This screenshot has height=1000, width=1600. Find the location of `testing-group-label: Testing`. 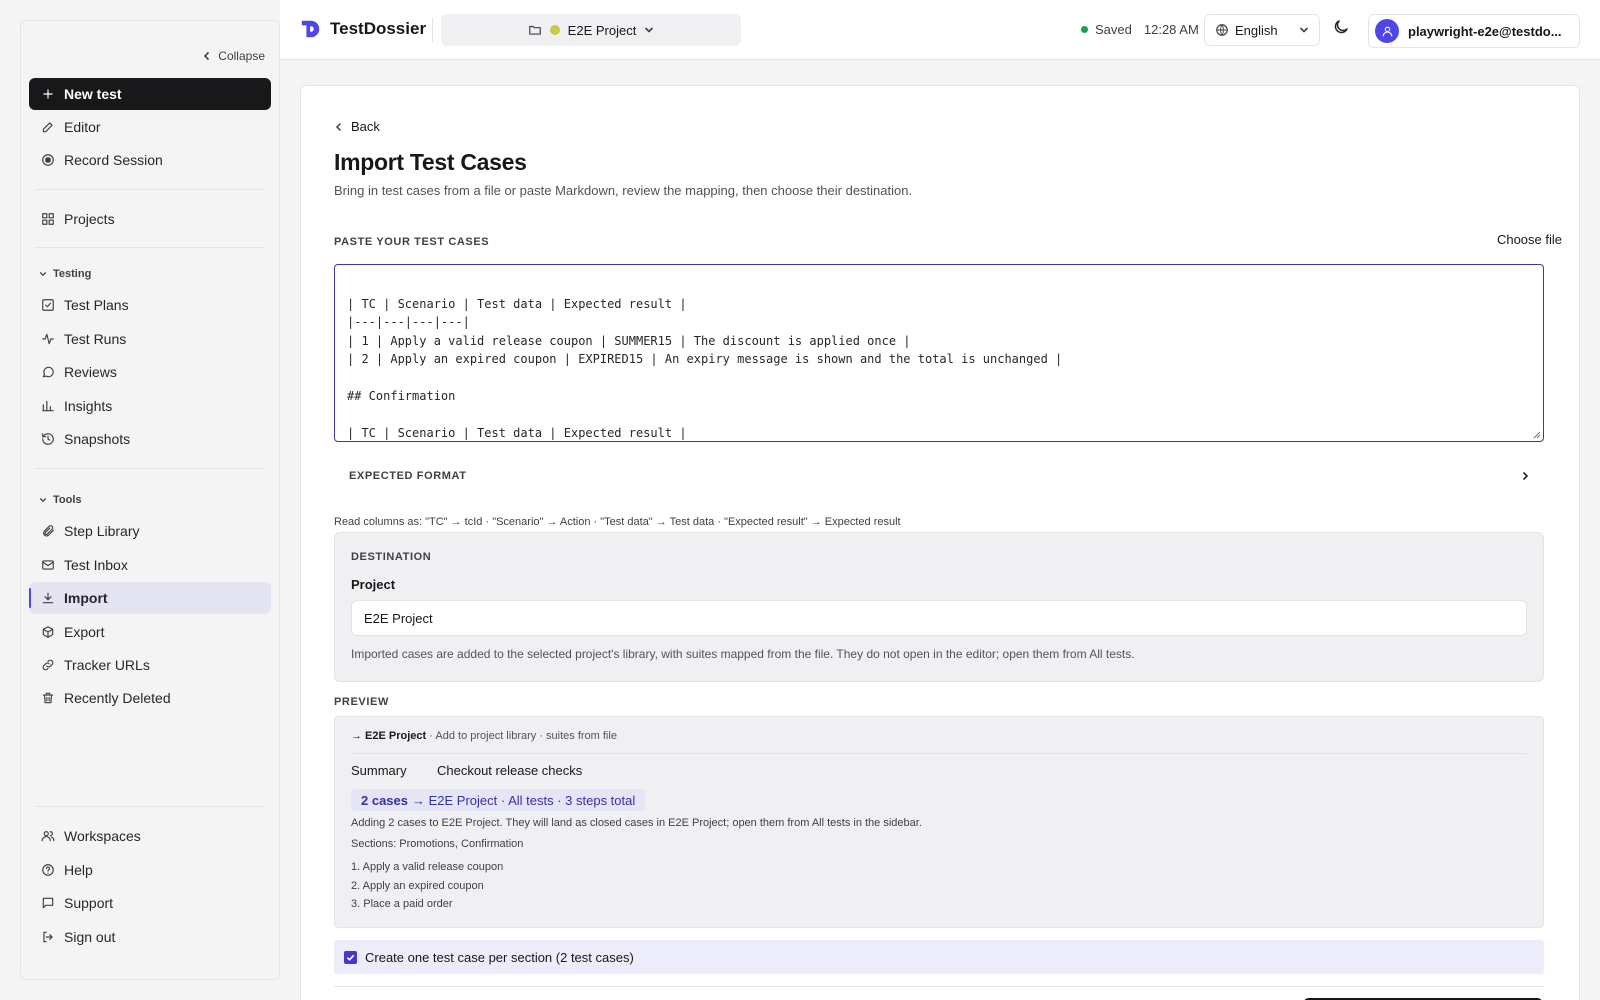

testing-group-label: Testing is located at coordinates (72, 274).